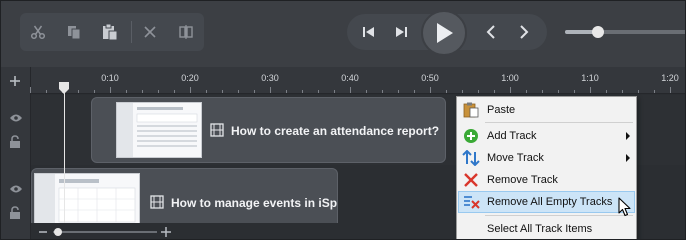  I want to click on playhead-handle, so click(64, 88).